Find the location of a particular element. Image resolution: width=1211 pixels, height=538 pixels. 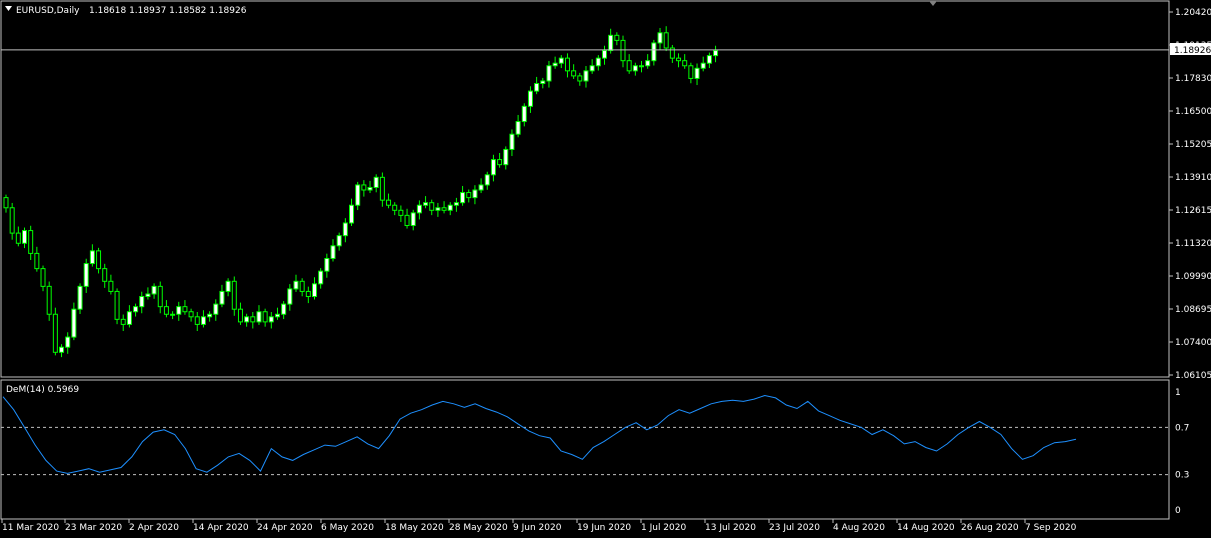

time-tick-label: 28 May 2020 is located at coordinates (478, 528).